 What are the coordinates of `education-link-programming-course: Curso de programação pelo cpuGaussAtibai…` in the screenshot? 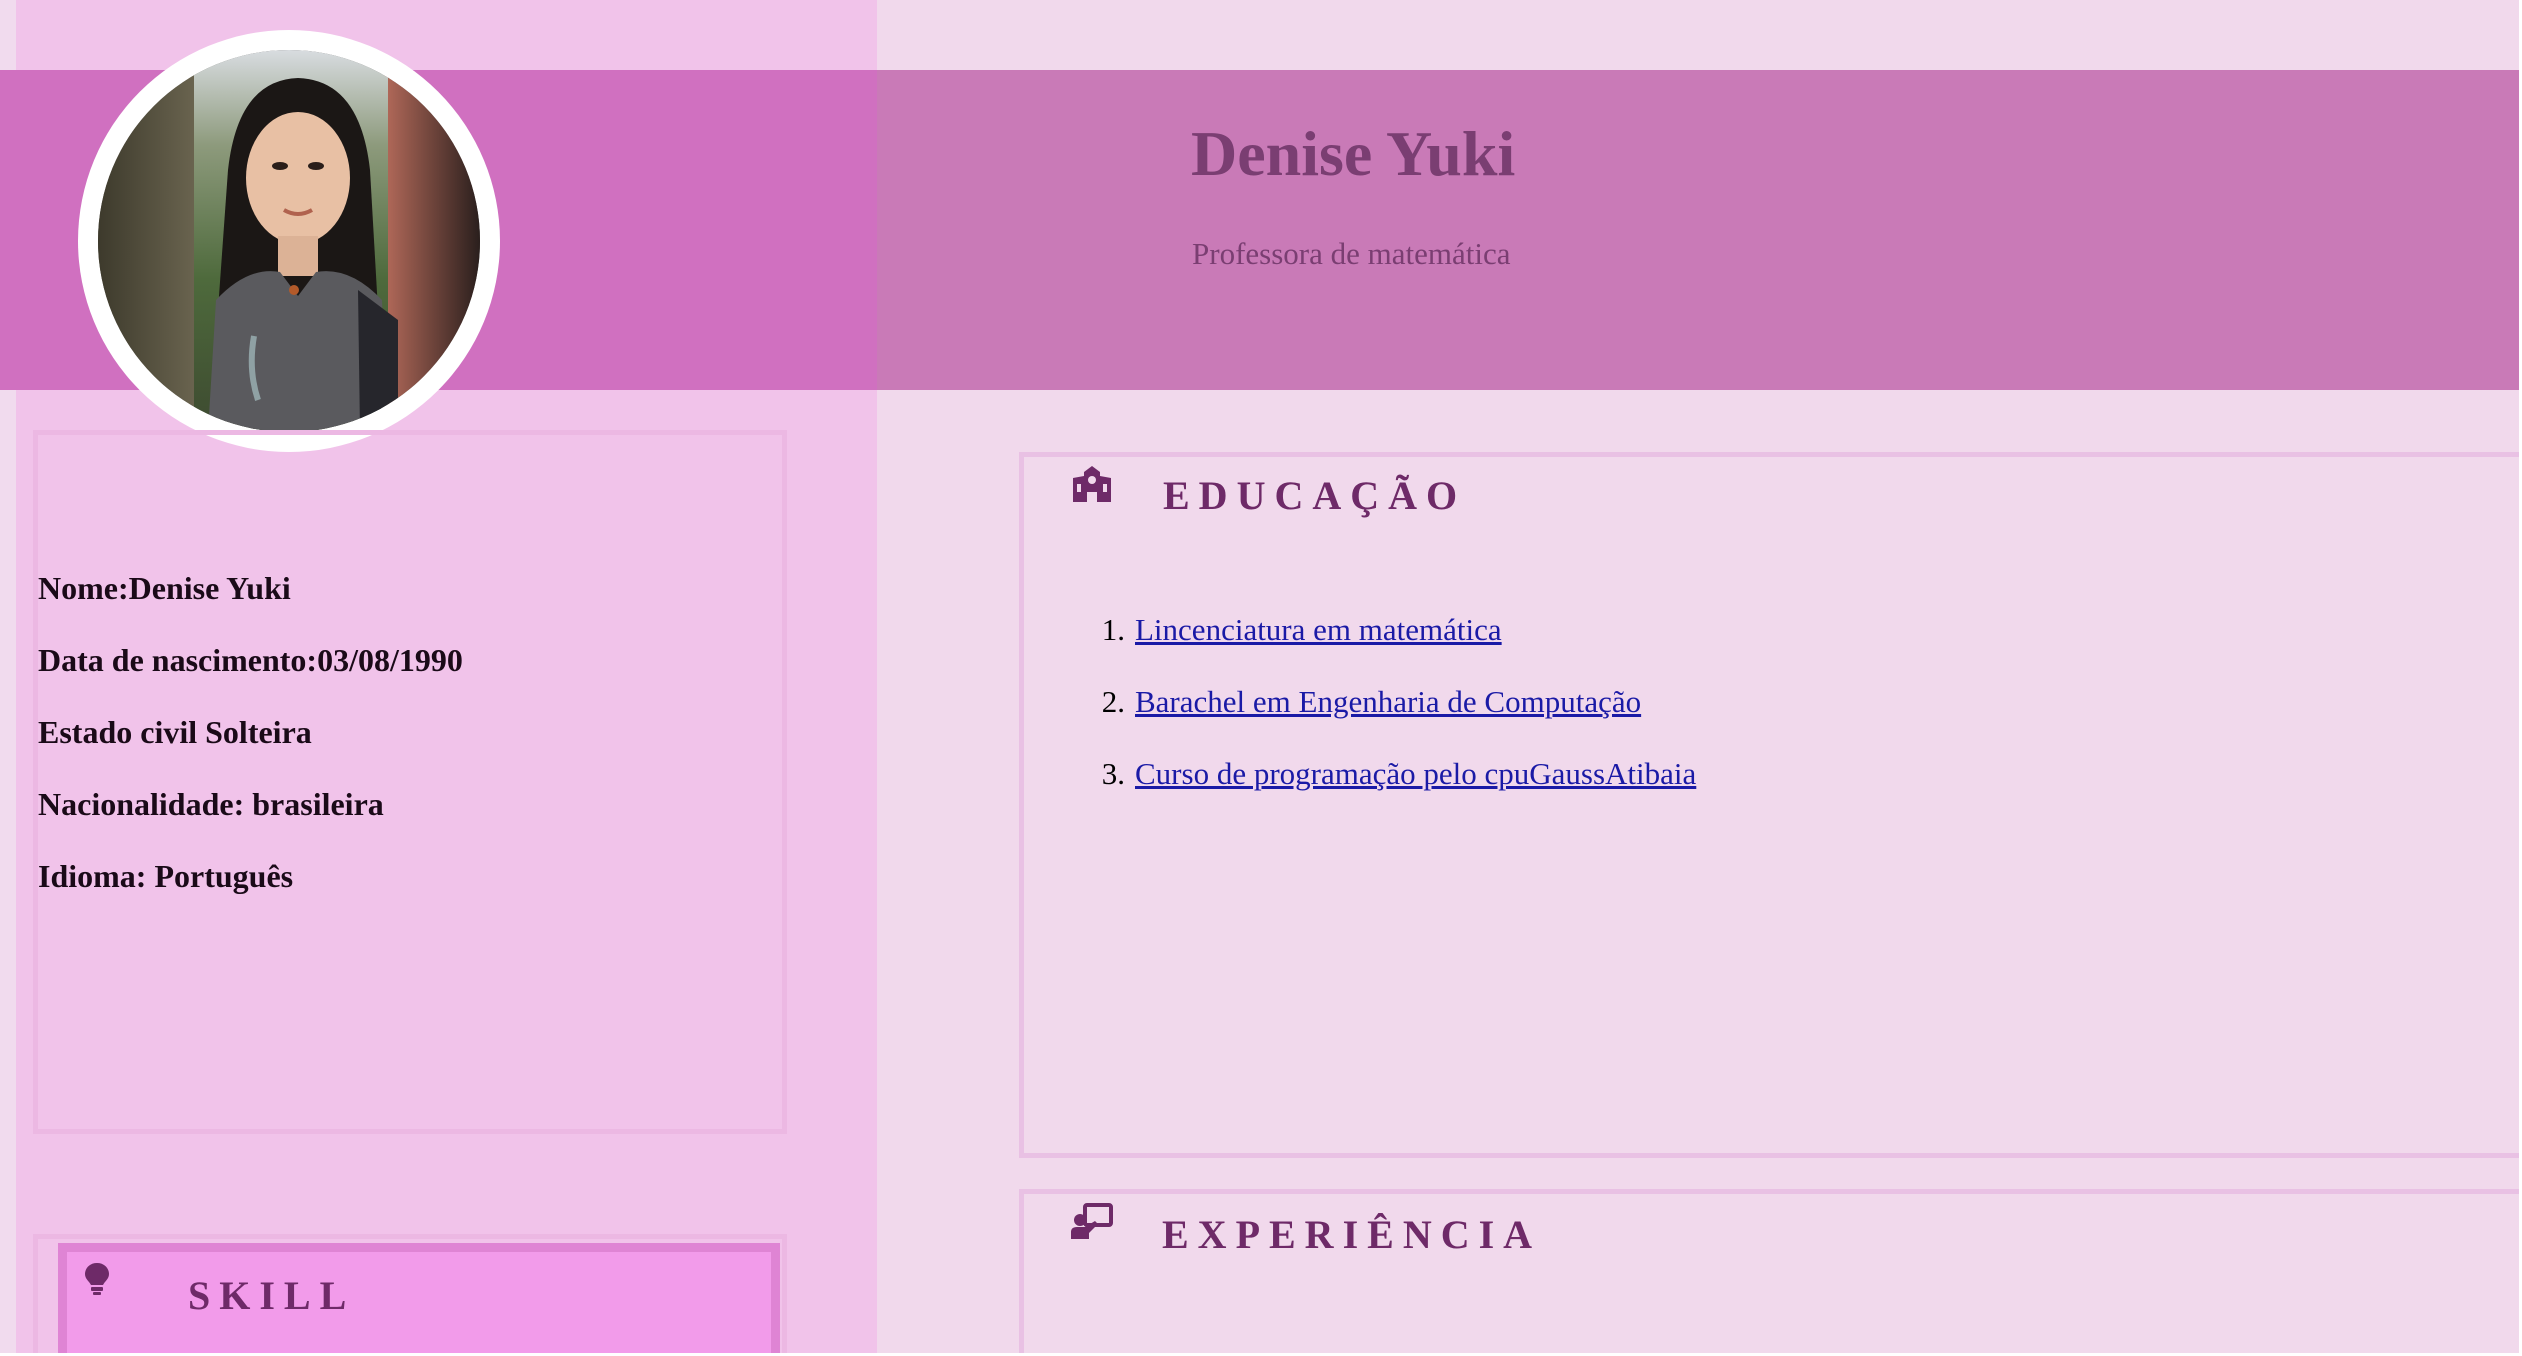 It's located at (1415, 773).